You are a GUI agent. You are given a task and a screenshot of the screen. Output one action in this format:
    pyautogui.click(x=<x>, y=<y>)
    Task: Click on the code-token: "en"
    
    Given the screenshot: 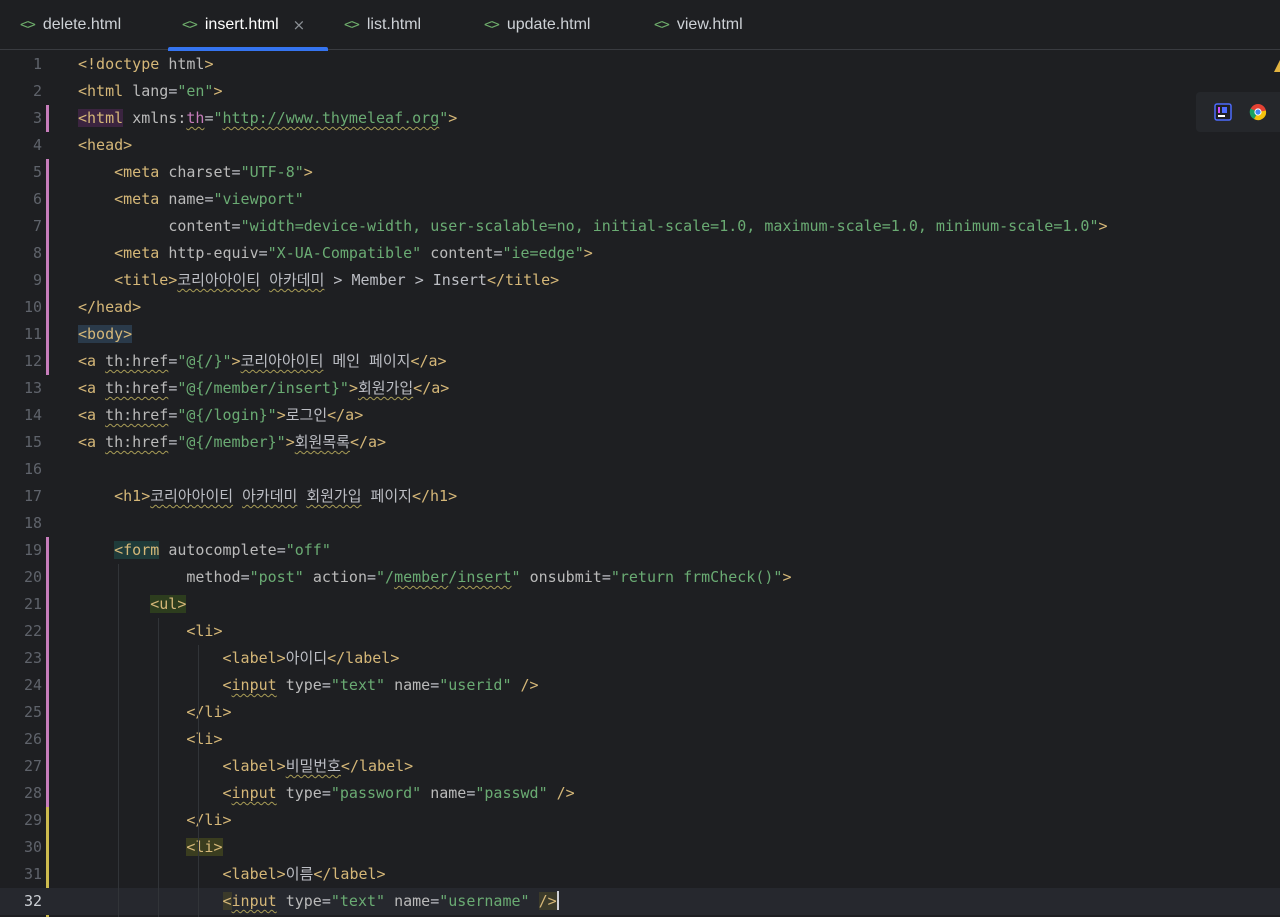 What is the action you would take?
    pyautogui.click(x=195, y=91)
    